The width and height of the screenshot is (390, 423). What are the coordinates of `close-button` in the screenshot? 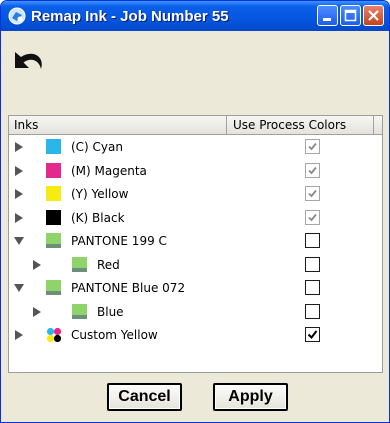 It's located at (373, 15).